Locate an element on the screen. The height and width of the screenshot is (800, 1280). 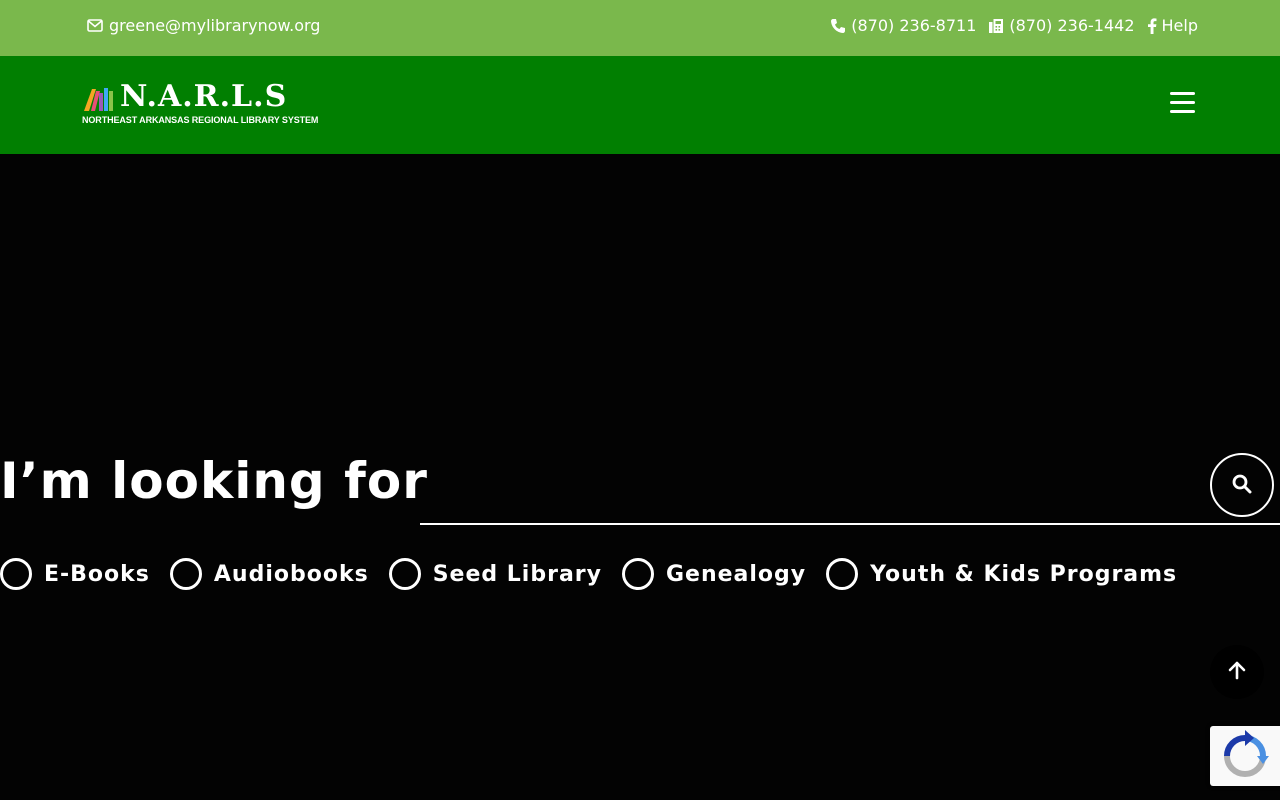
phone-number: (870) 236-8711 is located at coordinates (914, 25).